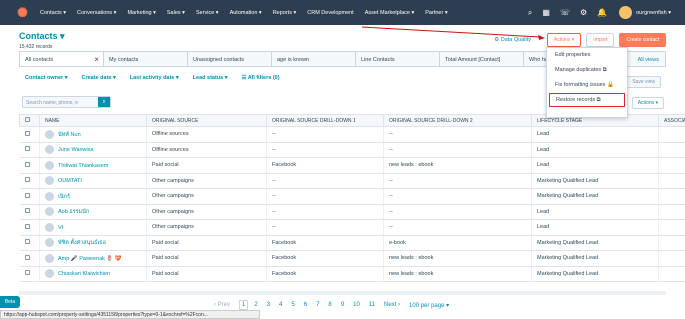 This screenshot has height=319, width=685. I want to click on page-number: 10, so click(356, 305).